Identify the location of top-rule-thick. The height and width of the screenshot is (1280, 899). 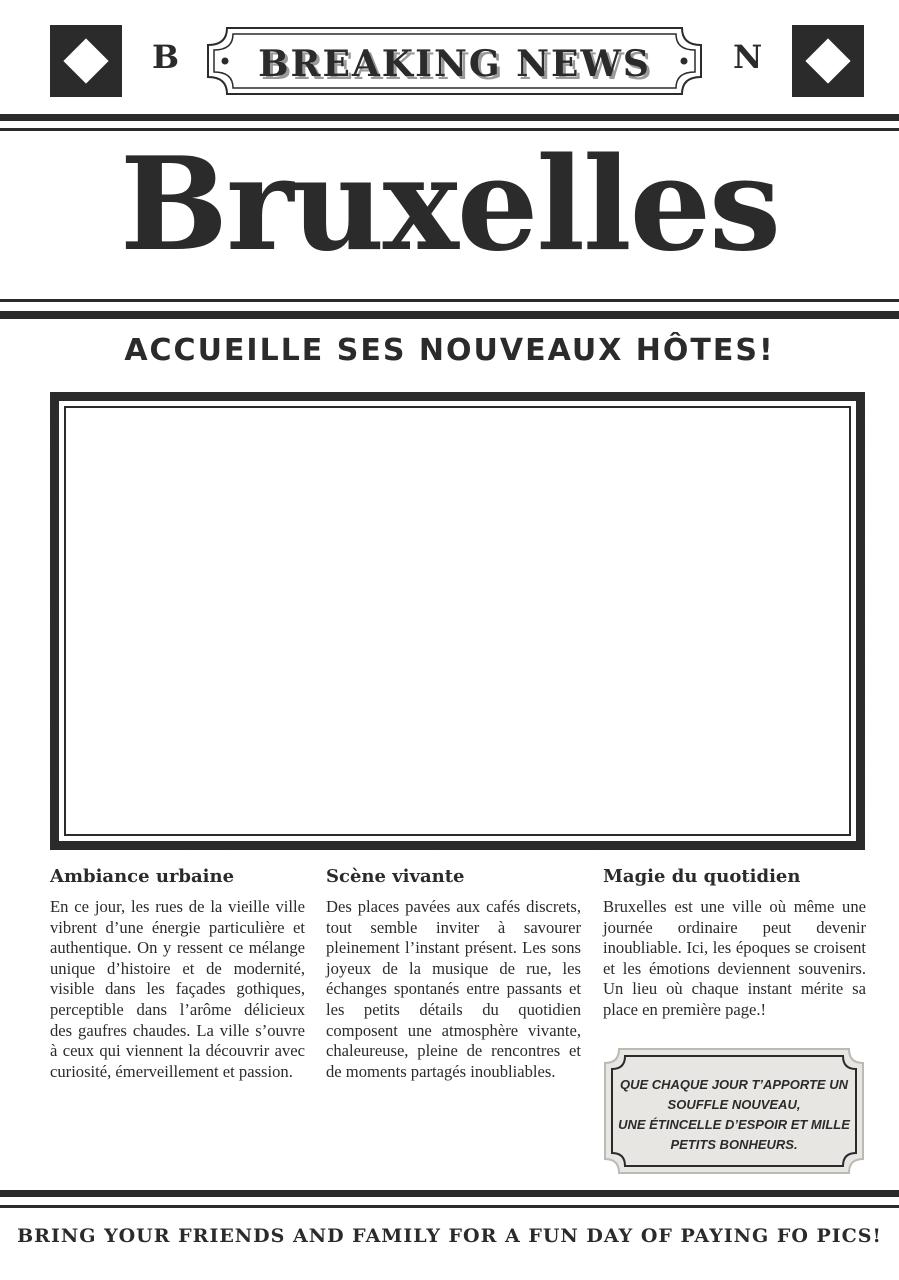
(449, 117).